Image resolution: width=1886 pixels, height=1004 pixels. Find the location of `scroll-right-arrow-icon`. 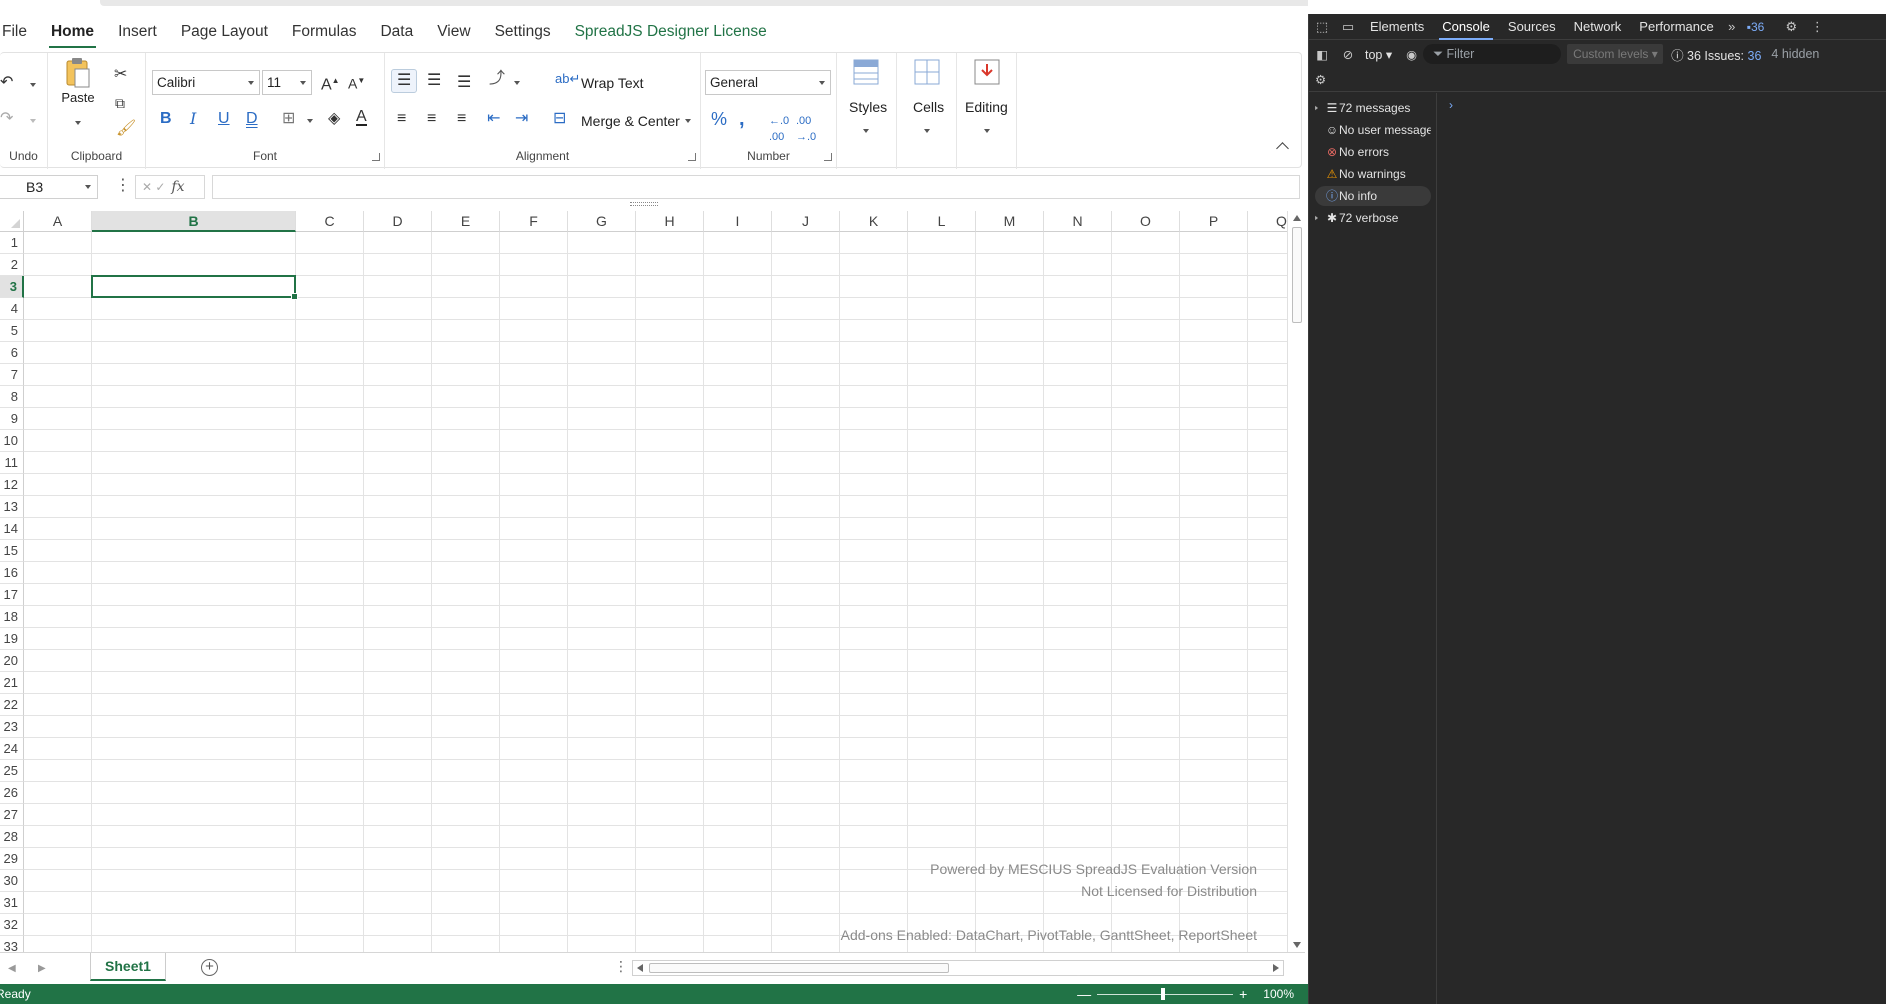

scroll-right-arrow-icon is located at coordinates (1276, 968).